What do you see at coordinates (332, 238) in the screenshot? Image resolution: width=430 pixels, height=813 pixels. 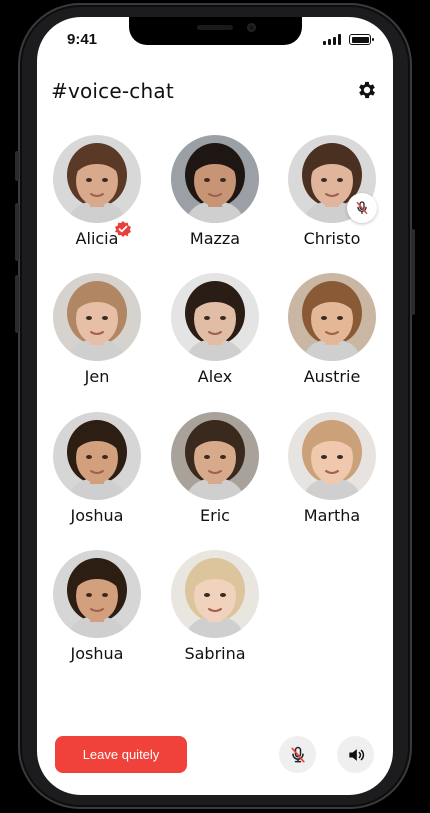 I see `participant-name: Christo` at bounding box center [332, 238].